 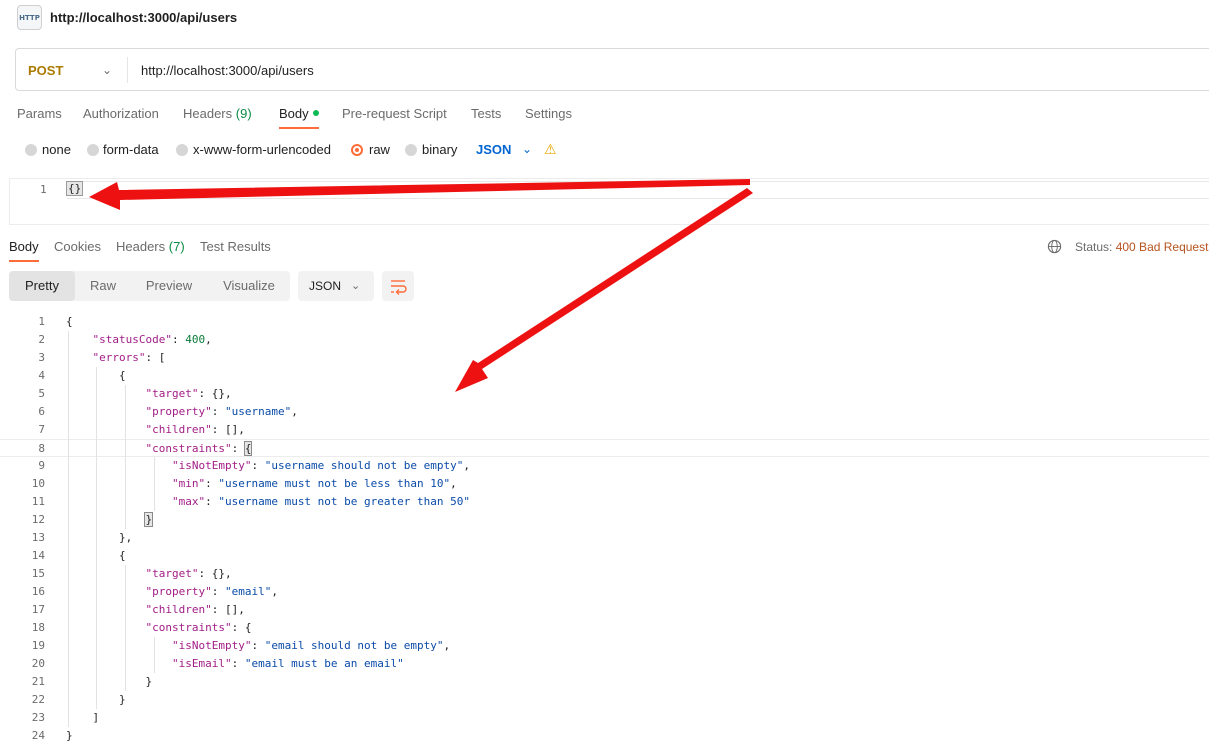 What do you see at coordinates (394, 113) in the screenshot?
I see `tab-pre-request-script: Pre-request Script` at bounding box center [394, 113].